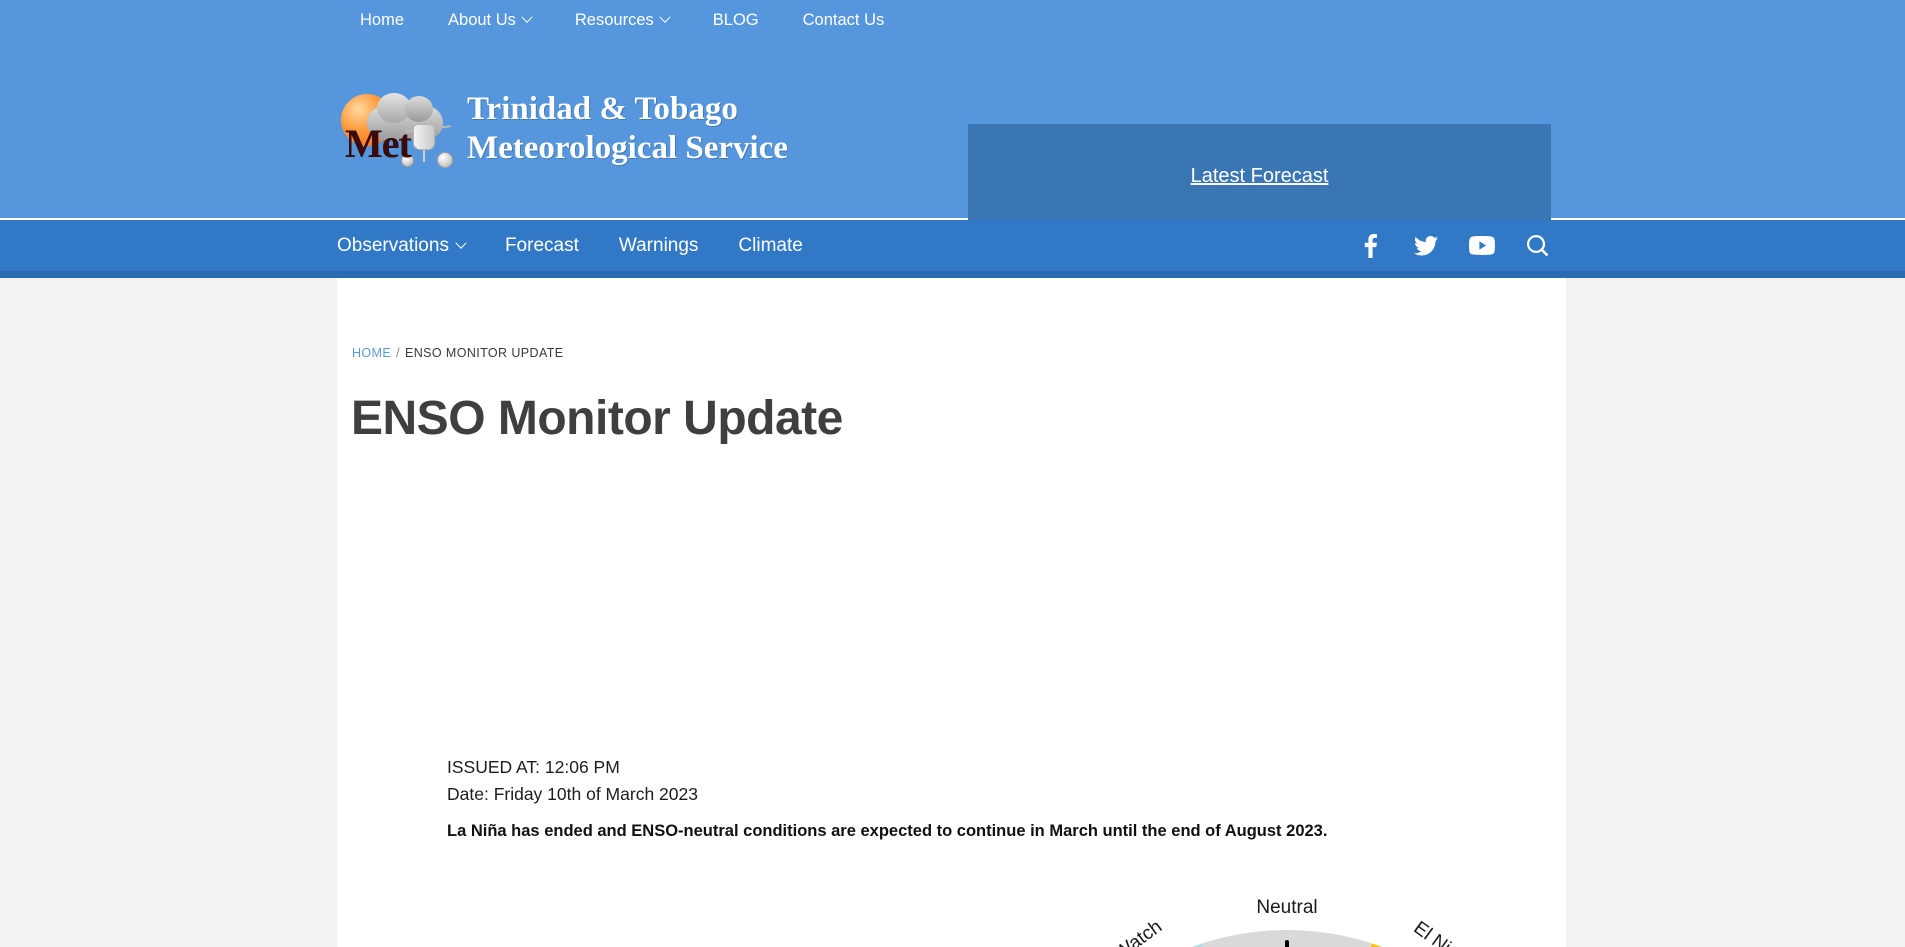 The image size is (1905, 947). I want to click on topnav-item-blog: BLOG, so click(736, 20).